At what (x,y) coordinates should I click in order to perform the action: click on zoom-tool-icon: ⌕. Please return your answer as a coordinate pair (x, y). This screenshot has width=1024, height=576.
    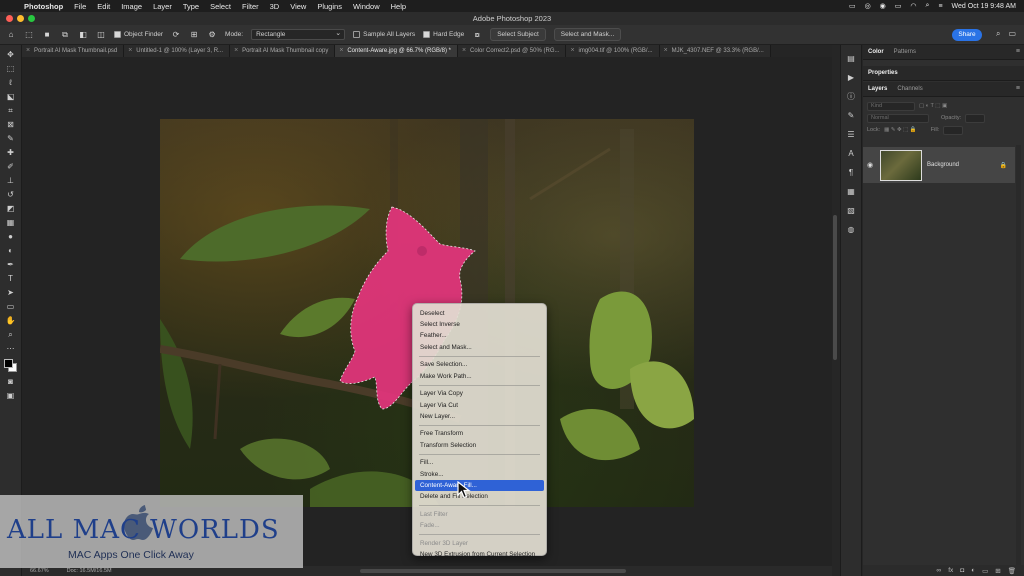
    Looking at the image, I should click on (11, 334).